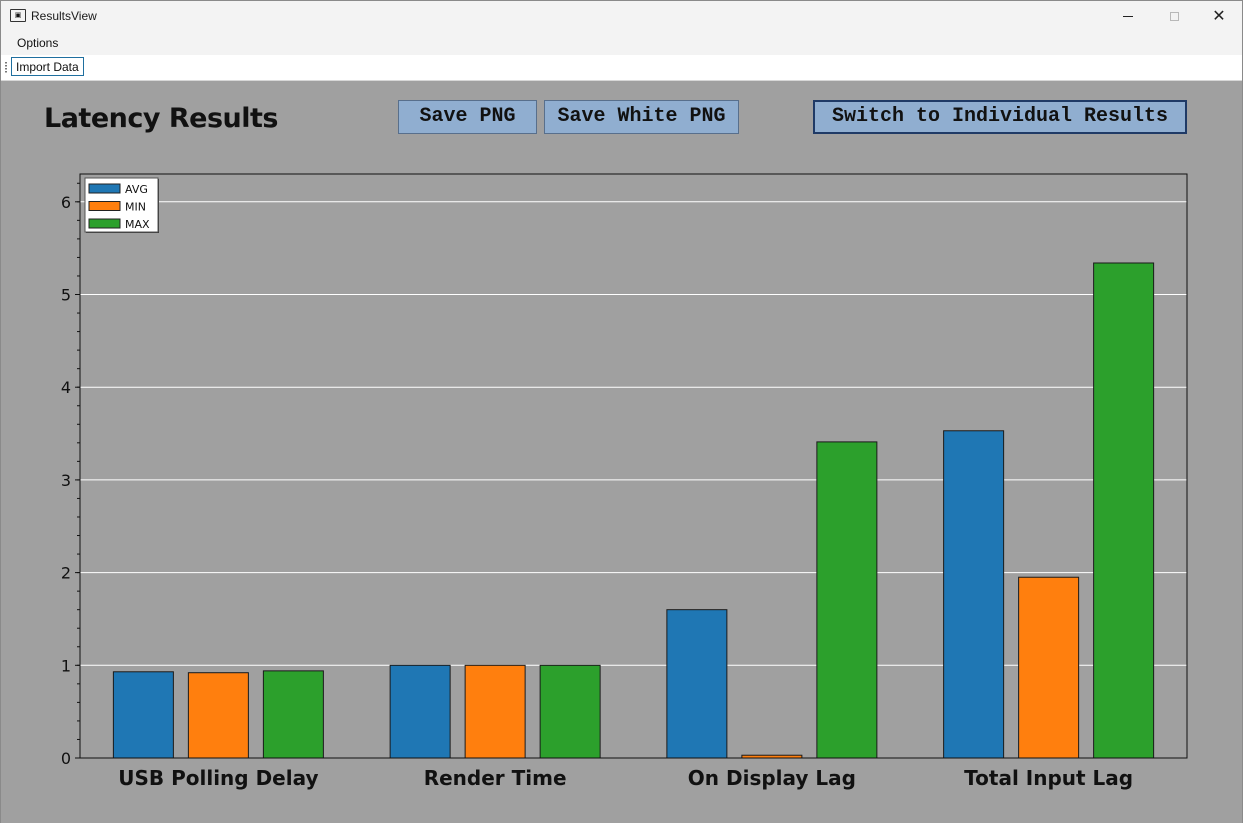 The width and height of the screenshot is (1243, 823). What do you see at coordinates (218, 778) in the screenshot?
I see `x-category-label: USB Polling Delay` at bounding box center [218, 778].